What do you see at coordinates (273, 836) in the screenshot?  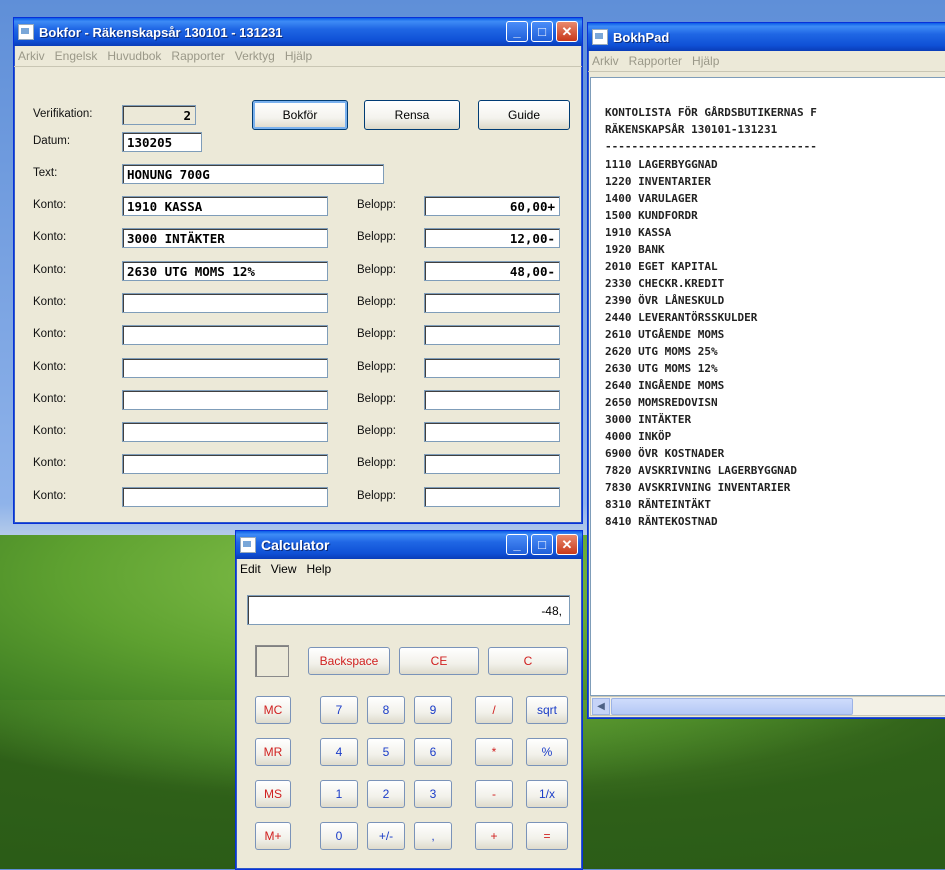 I see `memory-add-button: M+` at bounding box center [273, 836].